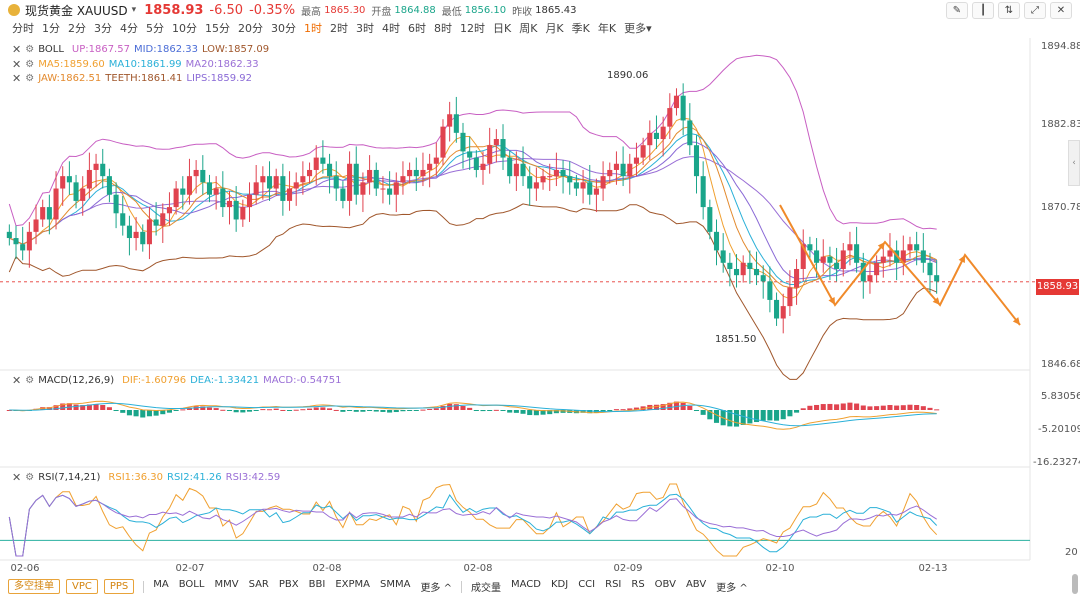  I want to click on indicator-option: 成交量, so click(486, 586).